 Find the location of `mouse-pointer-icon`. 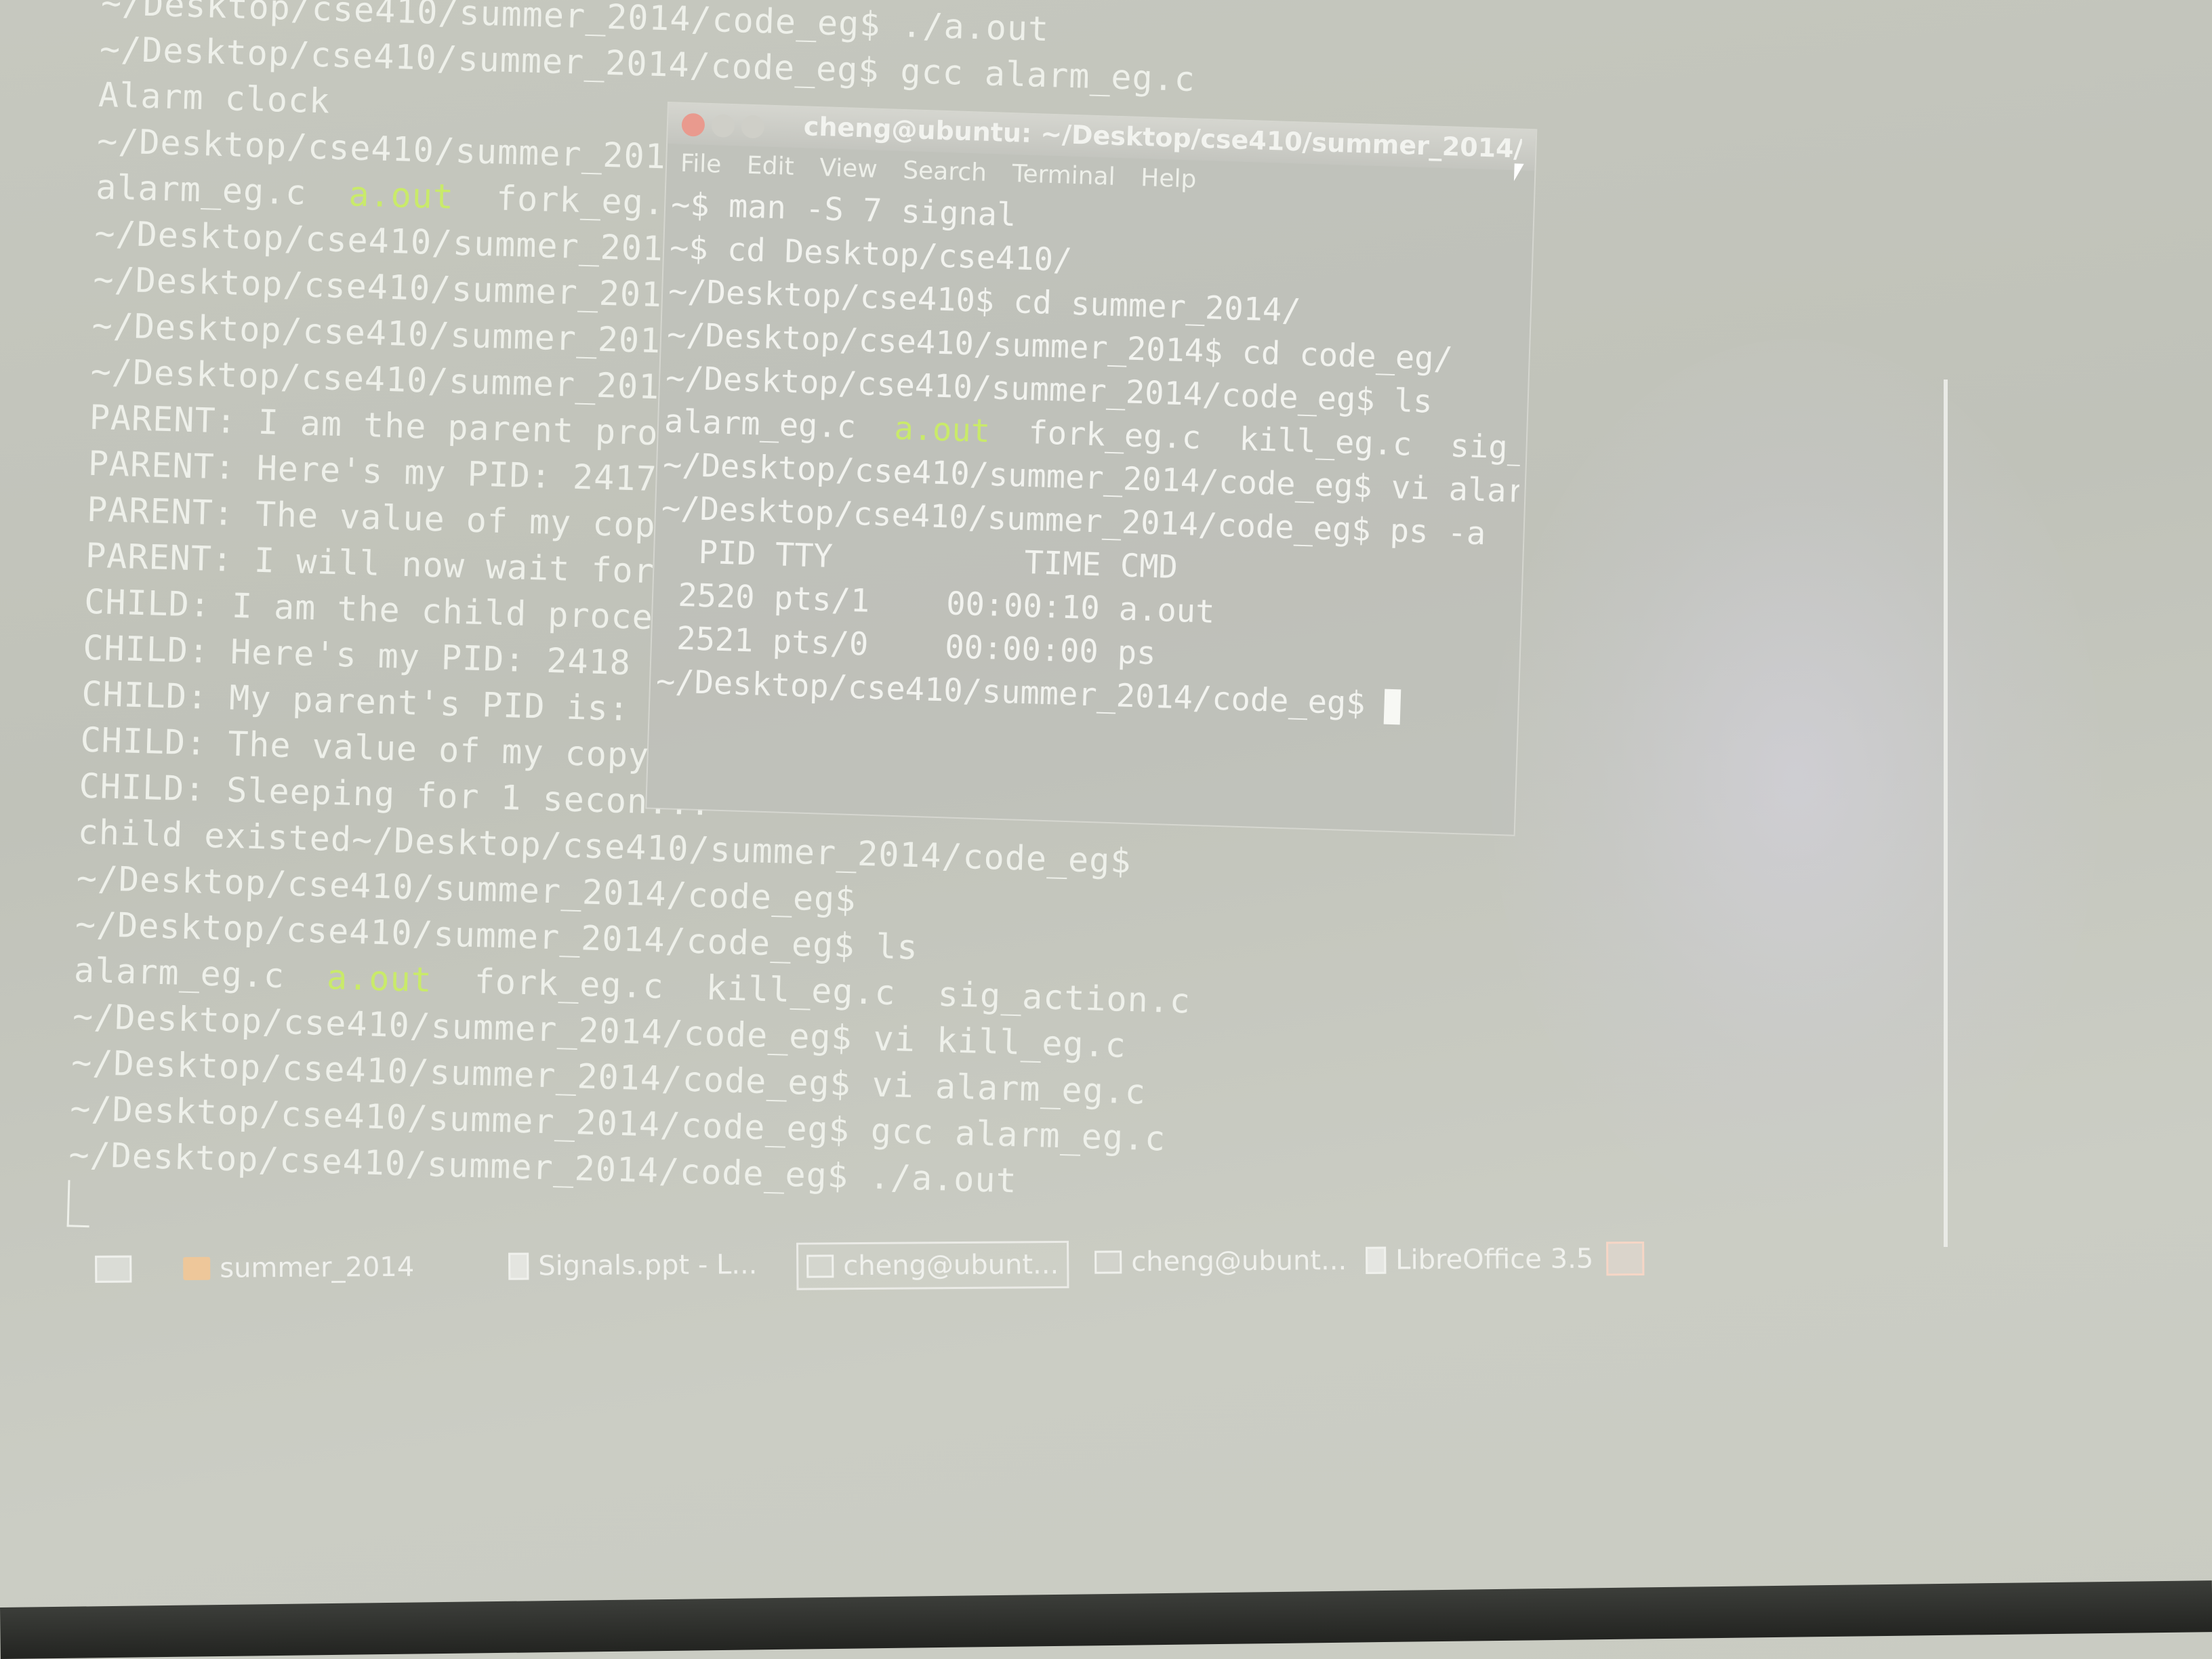

mouse-pointer-icon is located at coordinates (1519, 172).